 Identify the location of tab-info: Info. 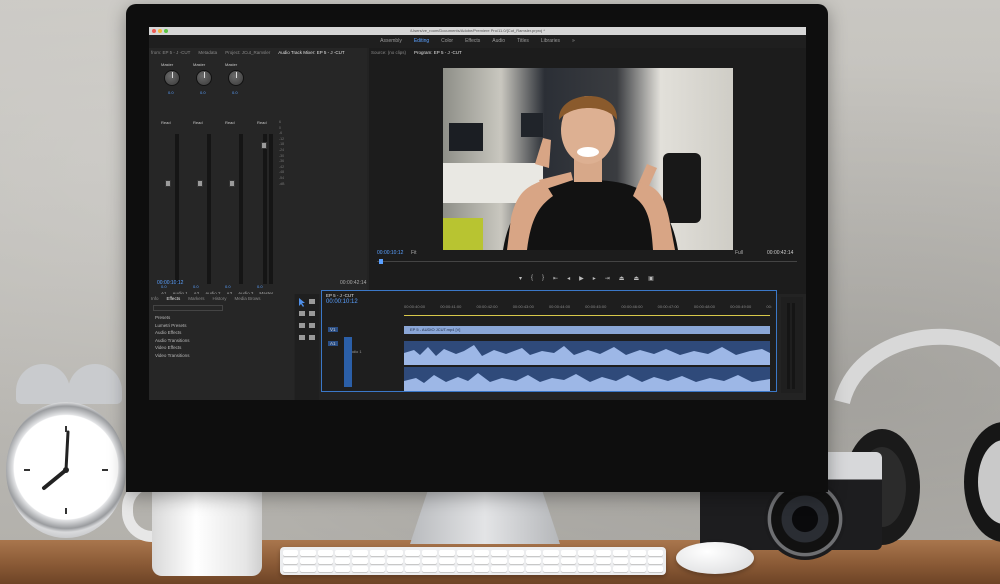
(155, 299).